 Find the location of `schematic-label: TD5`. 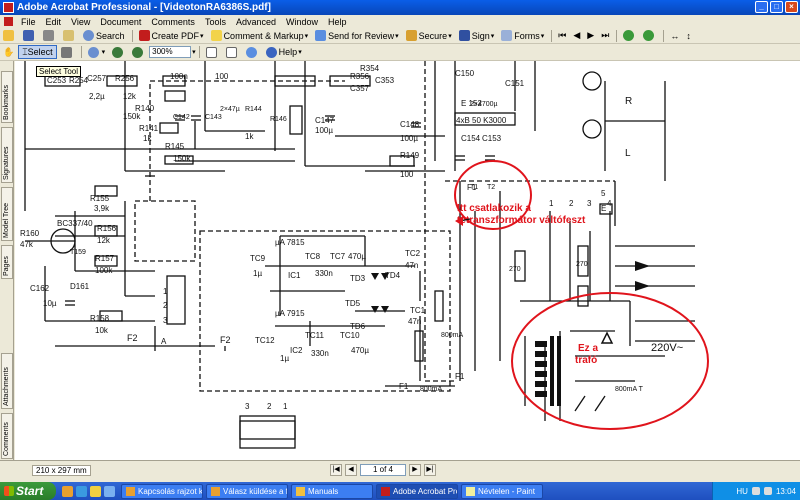

schematic-label: TD5 is located at coordinates (353, 303).